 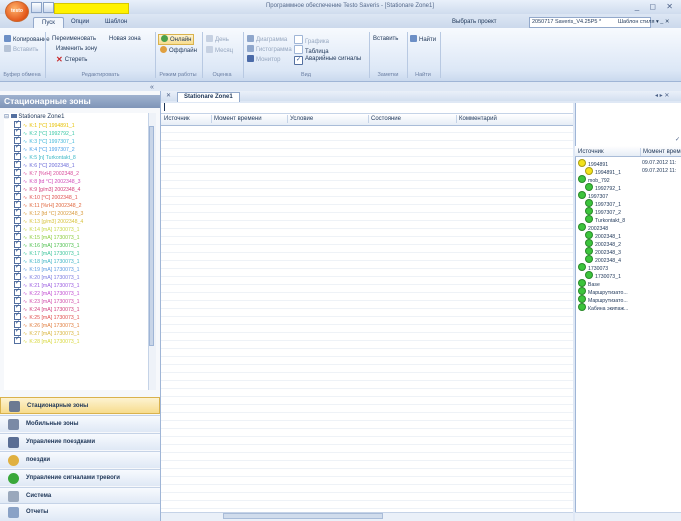 What do you see at coordinates (76, 260) in the screenshot?
I see `tree-channel-item: ∿K:18 [mA] 1730073_1` at bounding box center [76, 260].